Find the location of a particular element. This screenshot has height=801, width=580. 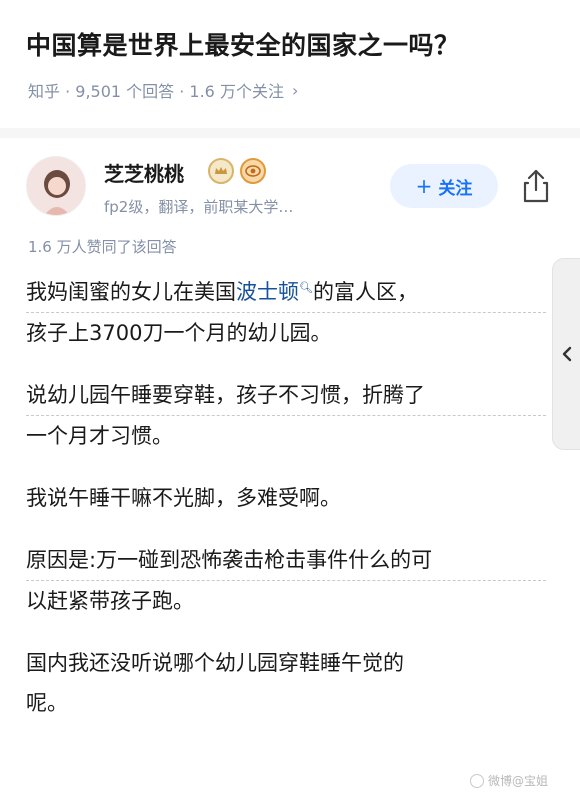

follow-button: + 关注 is located at coordinates (444, 186).